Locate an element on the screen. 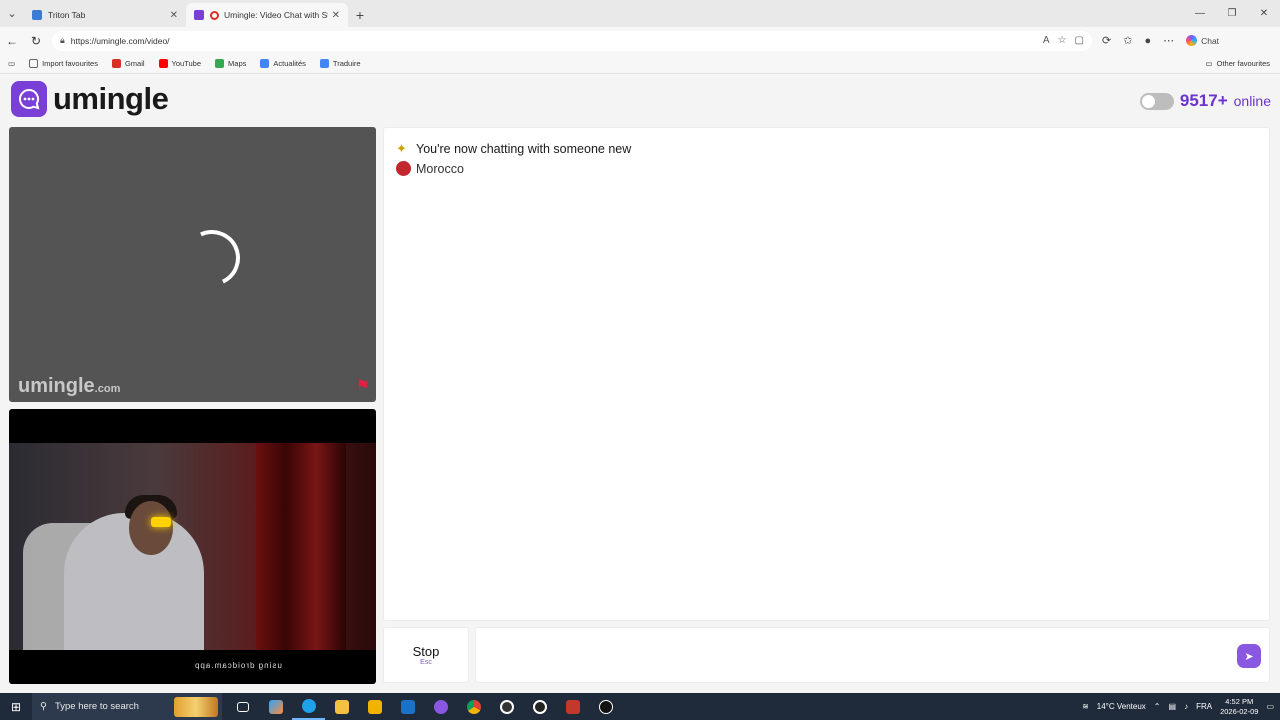 This screenshot has height=720, width=1280. import-icon is located at coordinates (34, 63).